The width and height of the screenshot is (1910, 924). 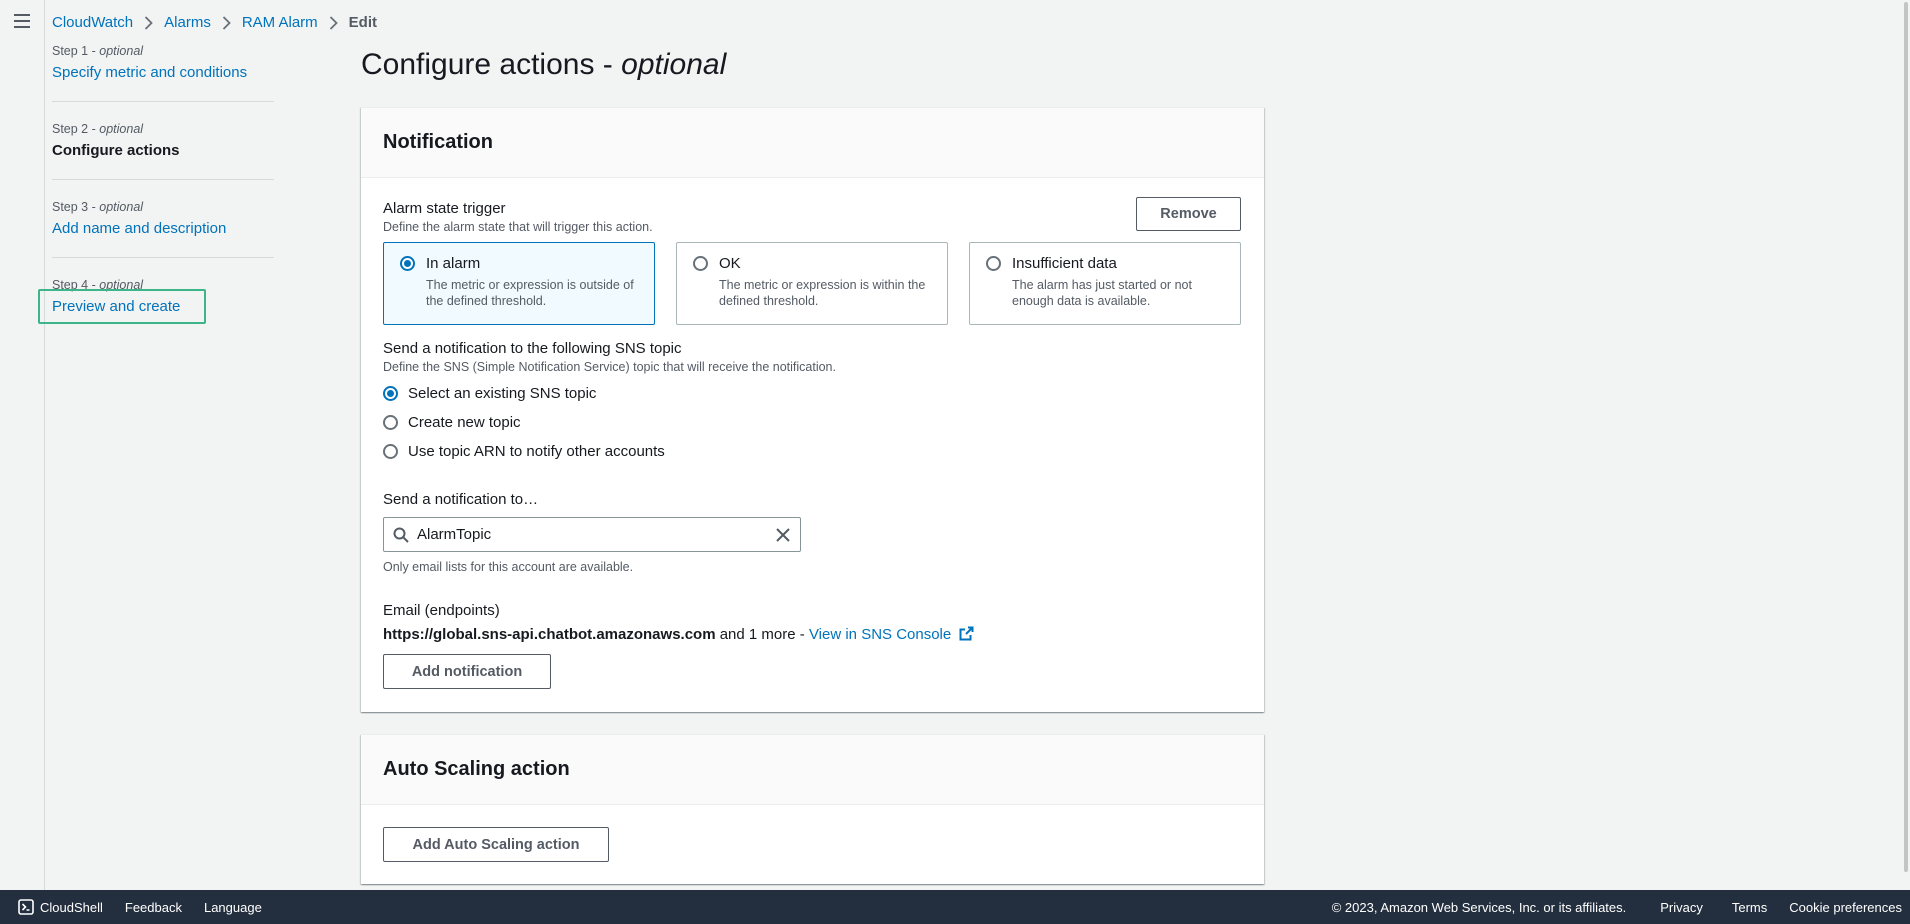 I want to click on sns-option-create: Create new topic, so click(x=452, y=422).